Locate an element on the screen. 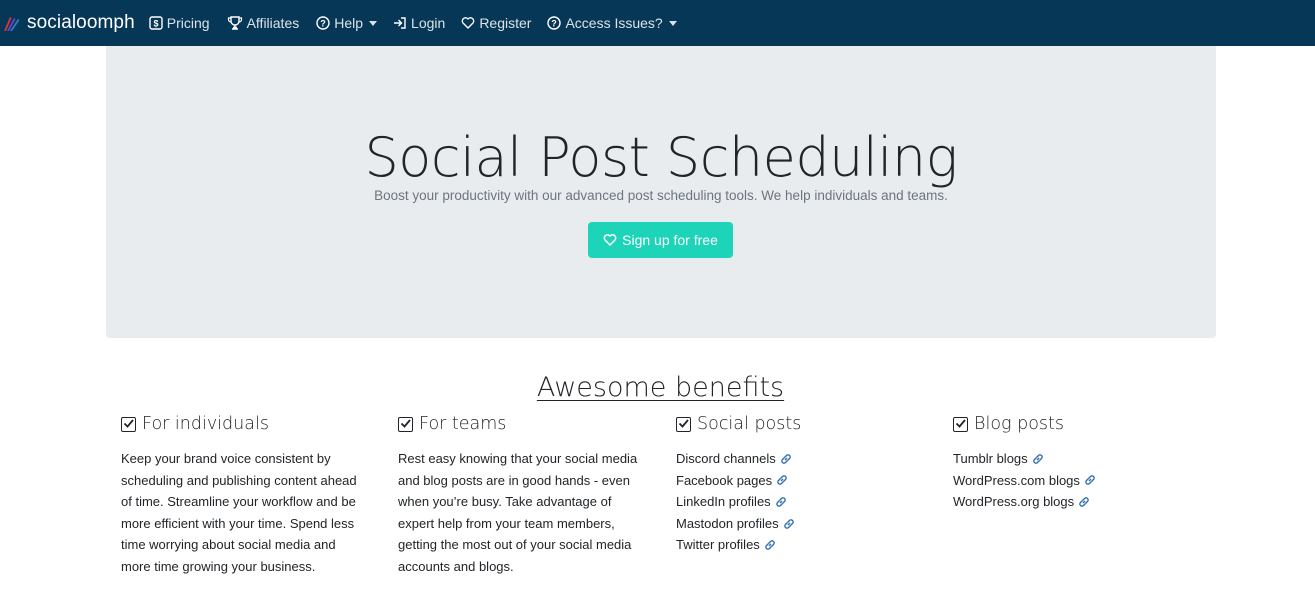  blog-link-wordpress-com: WordPress.com blogs is located at coordinates (1078, 481).